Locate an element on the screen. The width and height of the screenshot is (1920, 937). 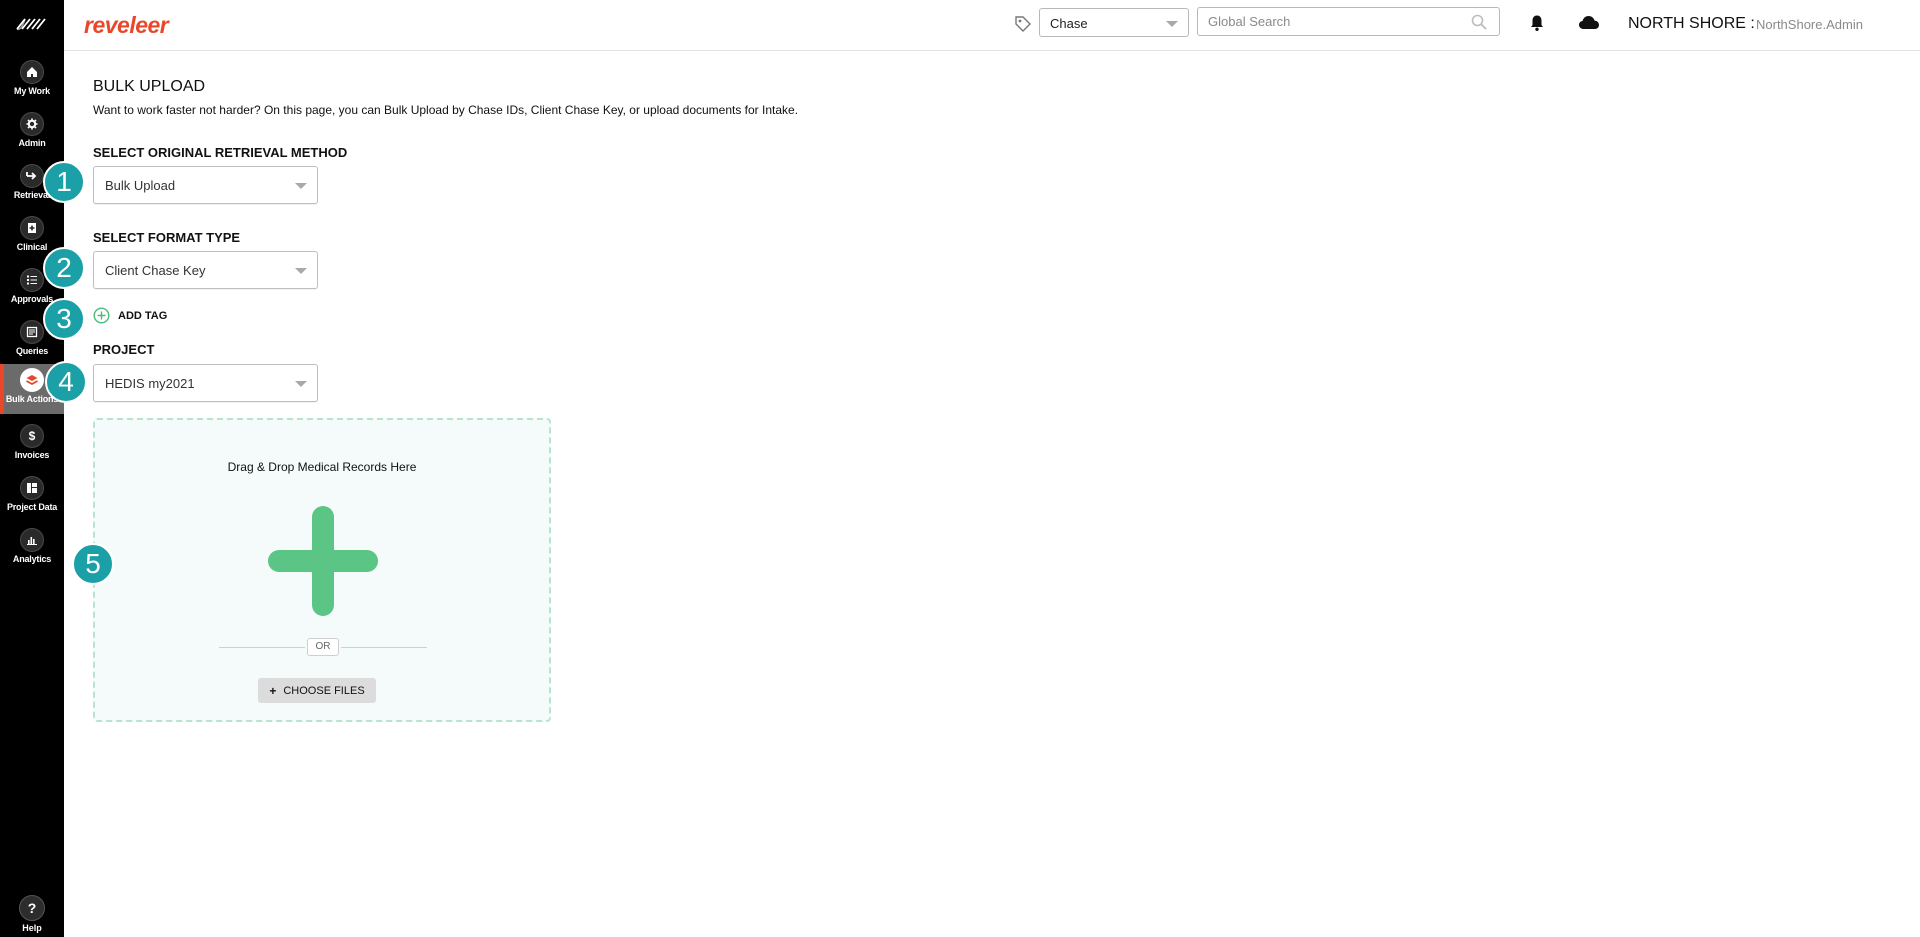
sidebar-item-label: Admin is located at coordinates (32, 143).